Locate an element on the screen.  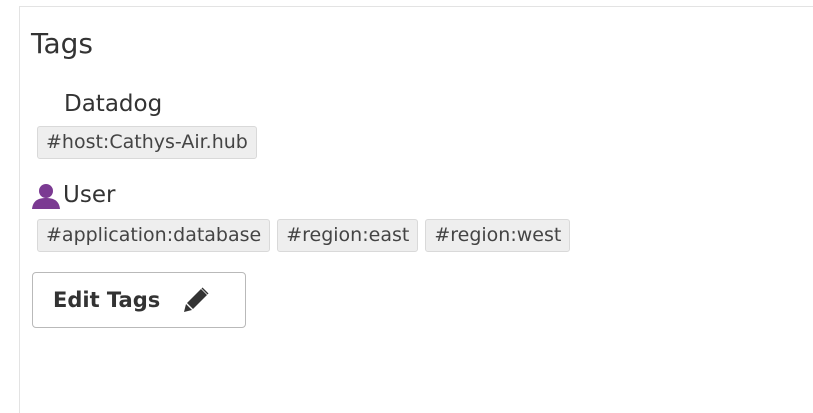
user-icon is located at coordinates (46, 196).